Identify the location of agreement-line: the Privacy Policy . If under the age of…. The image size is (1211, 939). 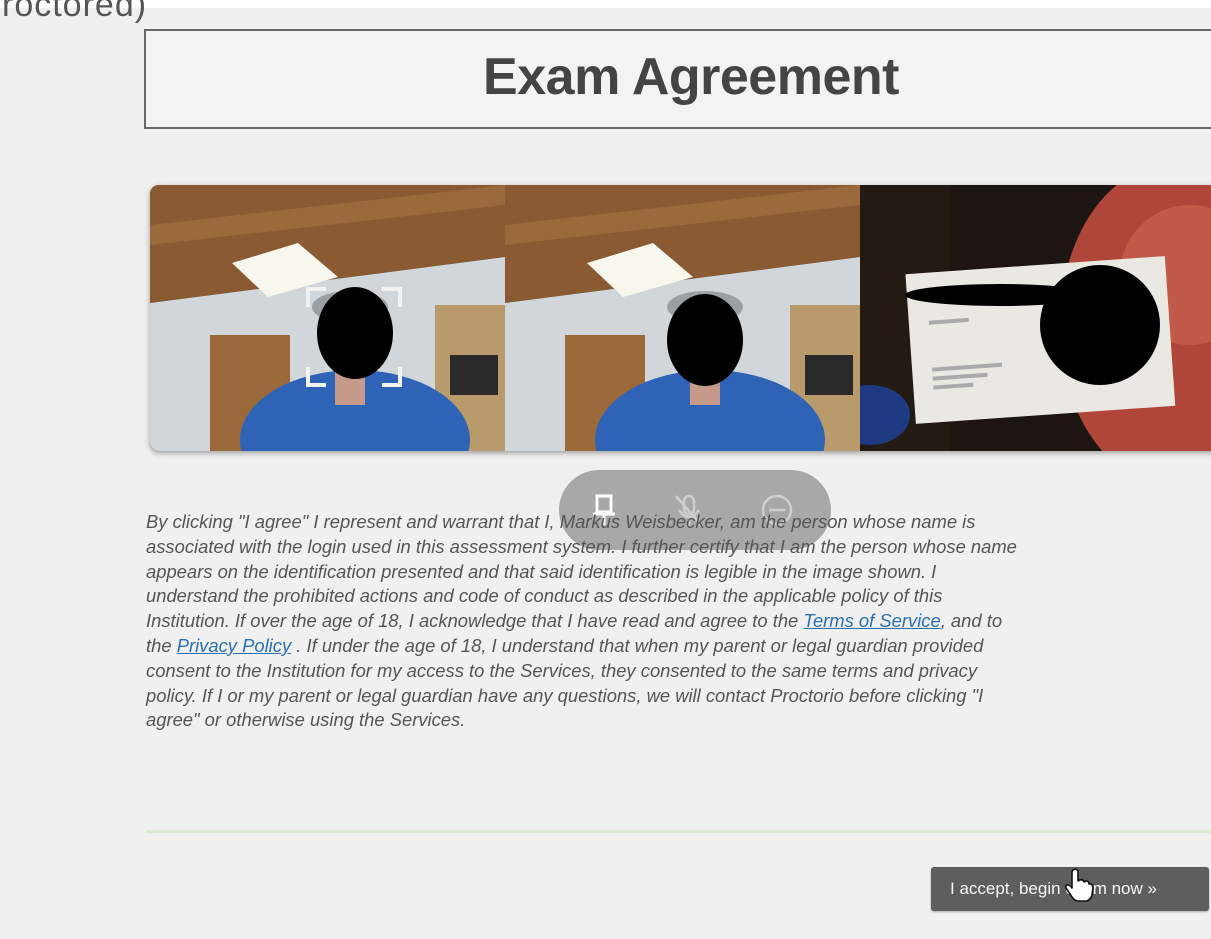
(678, 646).